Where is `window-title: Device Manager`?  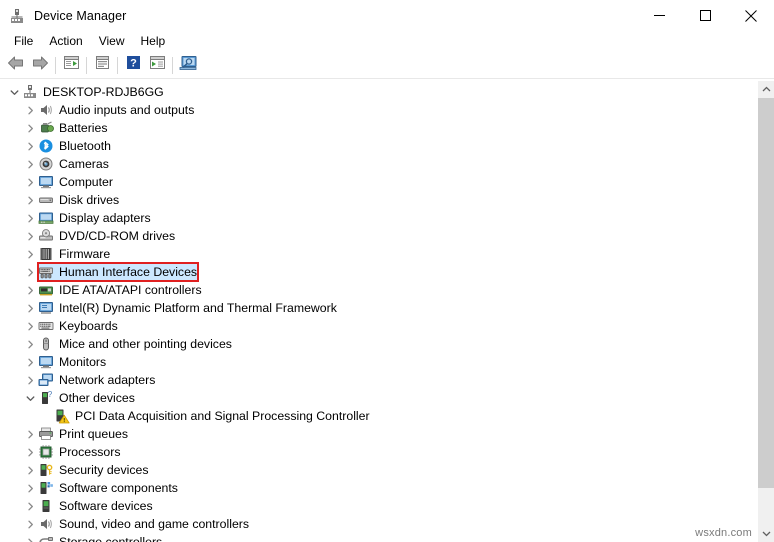 window-title: Device Manager is located at coordinates (80, 15).